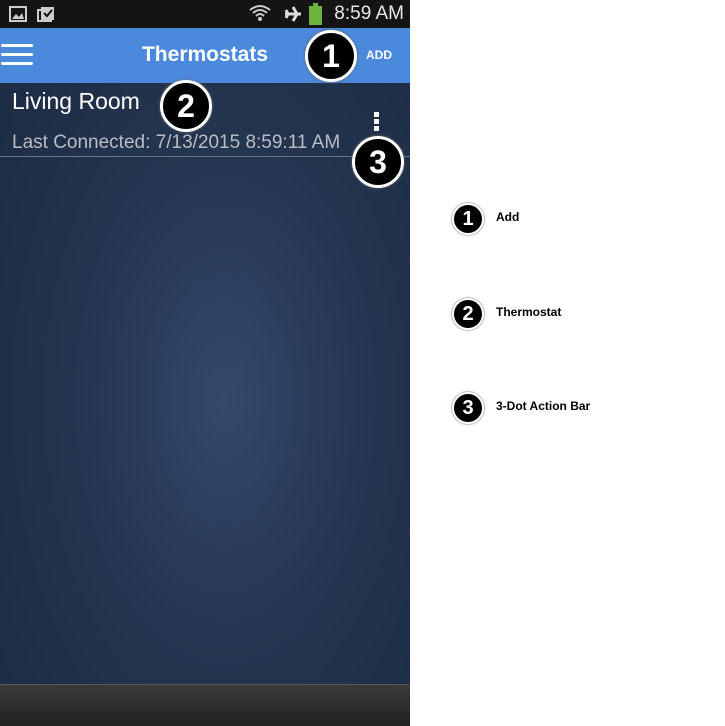  What do you see at coordinates (315, 14) in the screenshot?
I see `battery-icon` at bounding box center [315, 14].